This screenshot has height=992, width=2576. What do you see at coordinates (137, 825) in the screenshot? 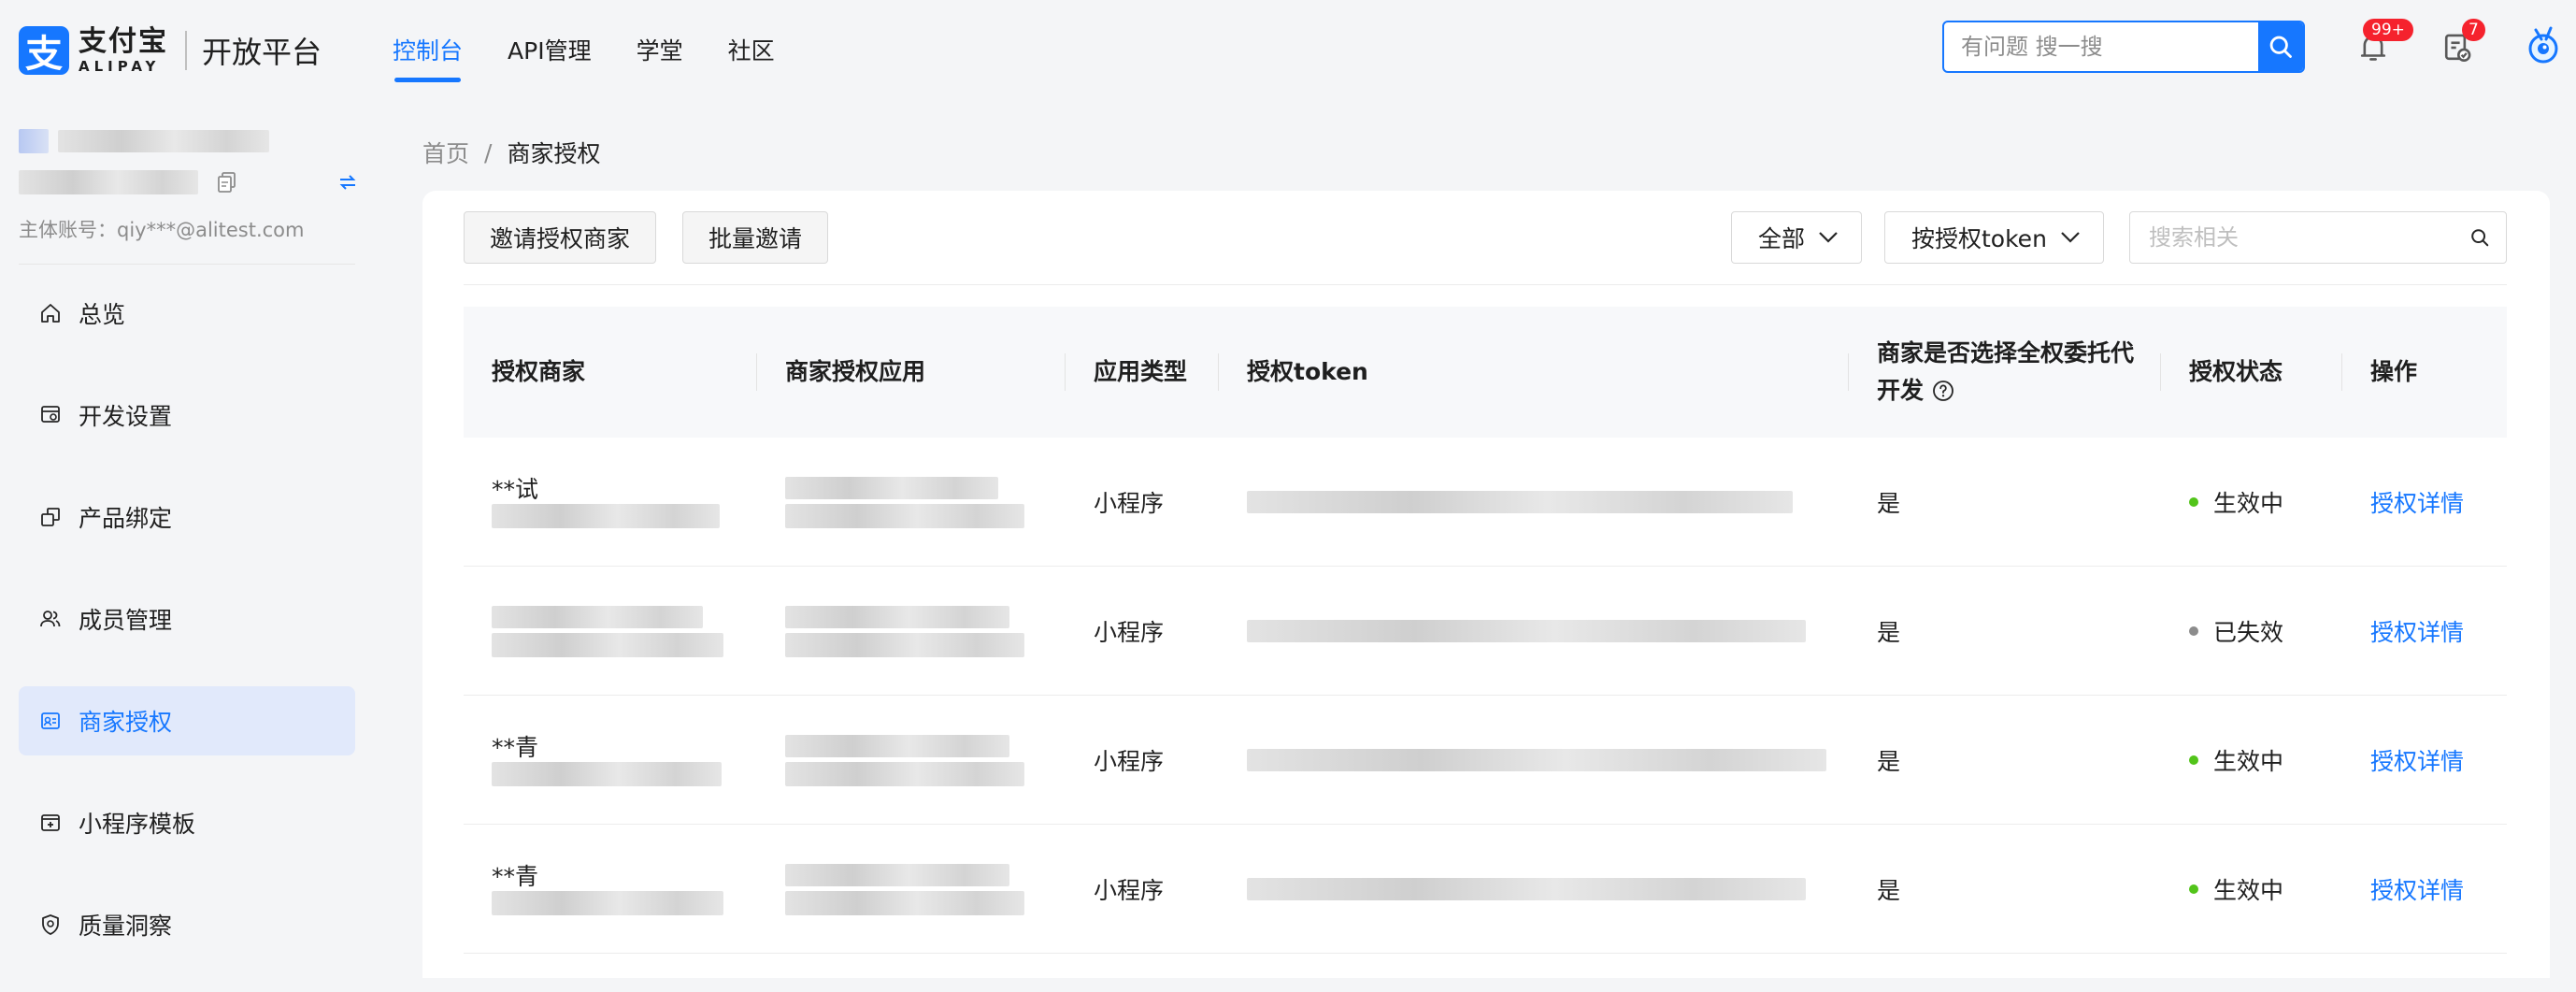
I see `sidebar-item-label: 小程序模板` at bounding box center [137, 825].